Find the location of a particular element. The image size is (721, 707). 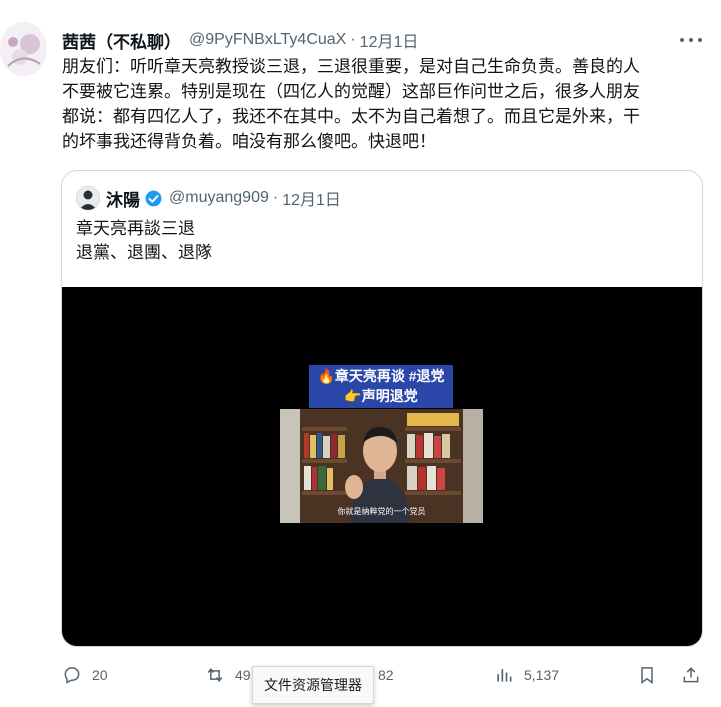

video-frame: 你就是纳粹党的一个党员 is located at coordinates (381, 466).